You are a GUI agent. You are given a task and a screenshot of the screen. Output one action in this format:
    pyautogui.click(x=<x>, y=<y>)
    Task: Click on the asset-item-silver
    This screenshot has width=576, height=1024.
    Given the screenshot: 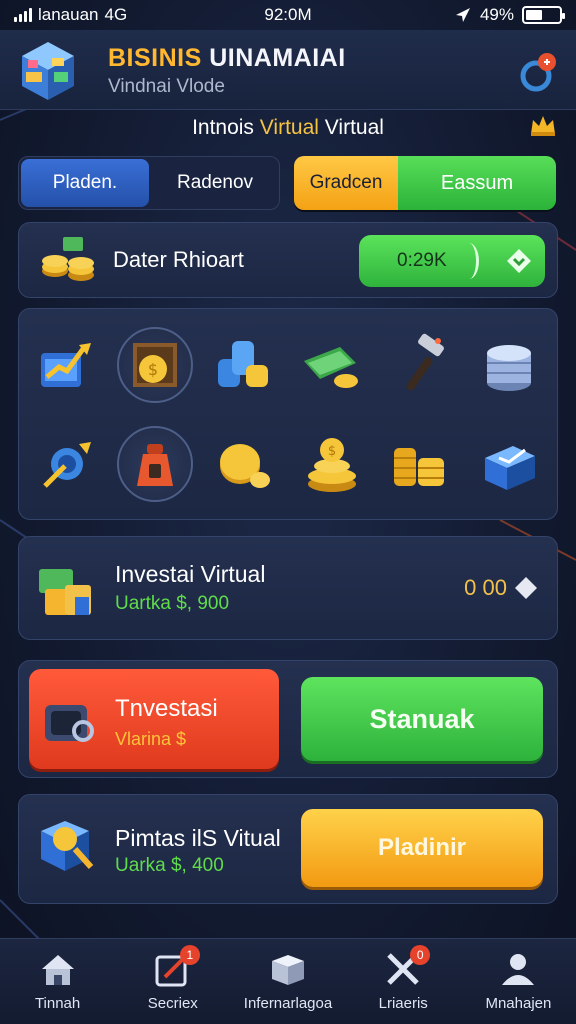 What is the action you would take?
    pyautogui.click(x=509, y=365)
    